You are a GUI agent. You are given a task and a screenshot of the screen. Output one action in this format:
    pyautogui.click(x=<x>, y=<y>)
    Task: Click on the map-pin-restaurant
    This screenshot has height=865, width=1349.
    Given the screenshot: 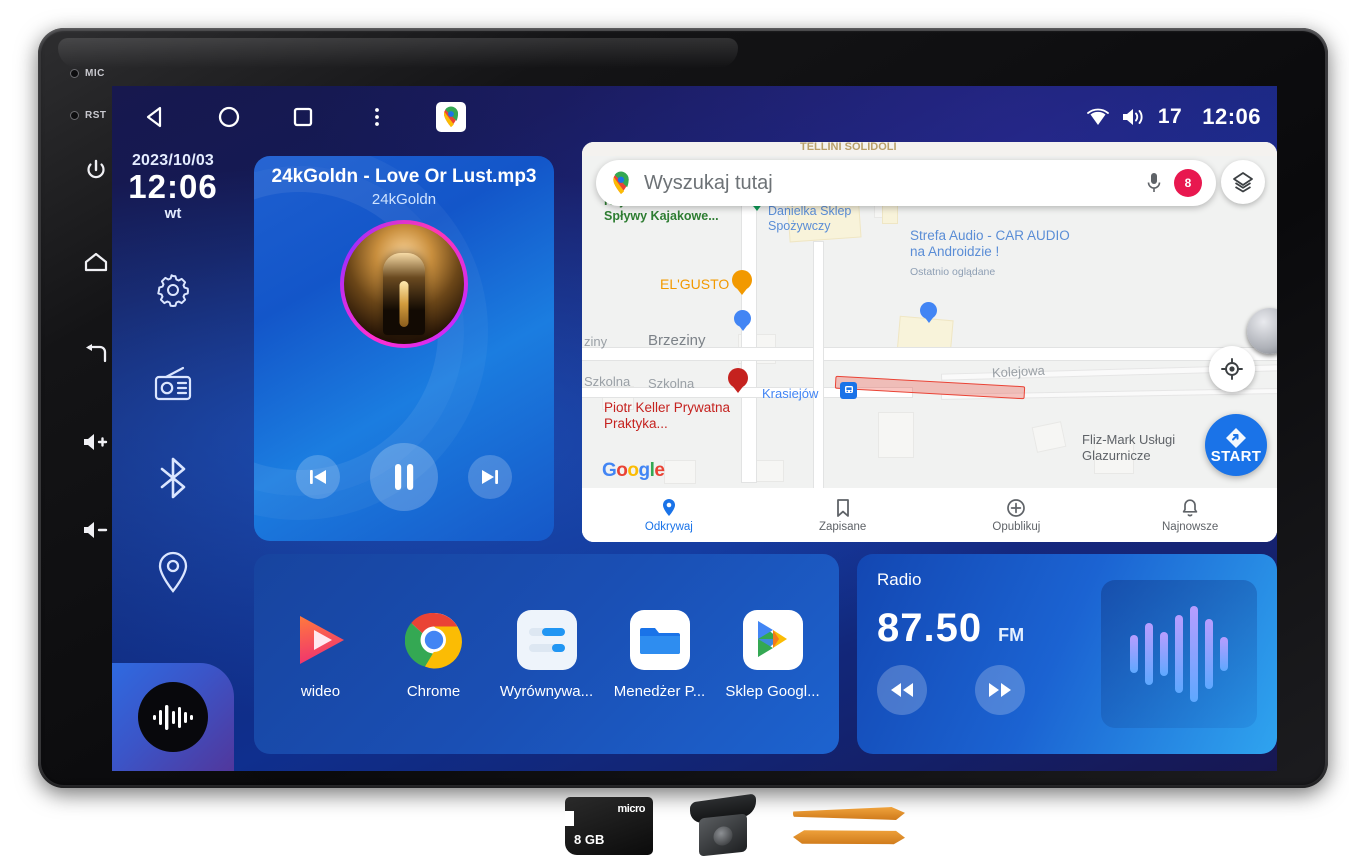 What is the action you would take?
    pyautogui.click(x=742, y=283)
    